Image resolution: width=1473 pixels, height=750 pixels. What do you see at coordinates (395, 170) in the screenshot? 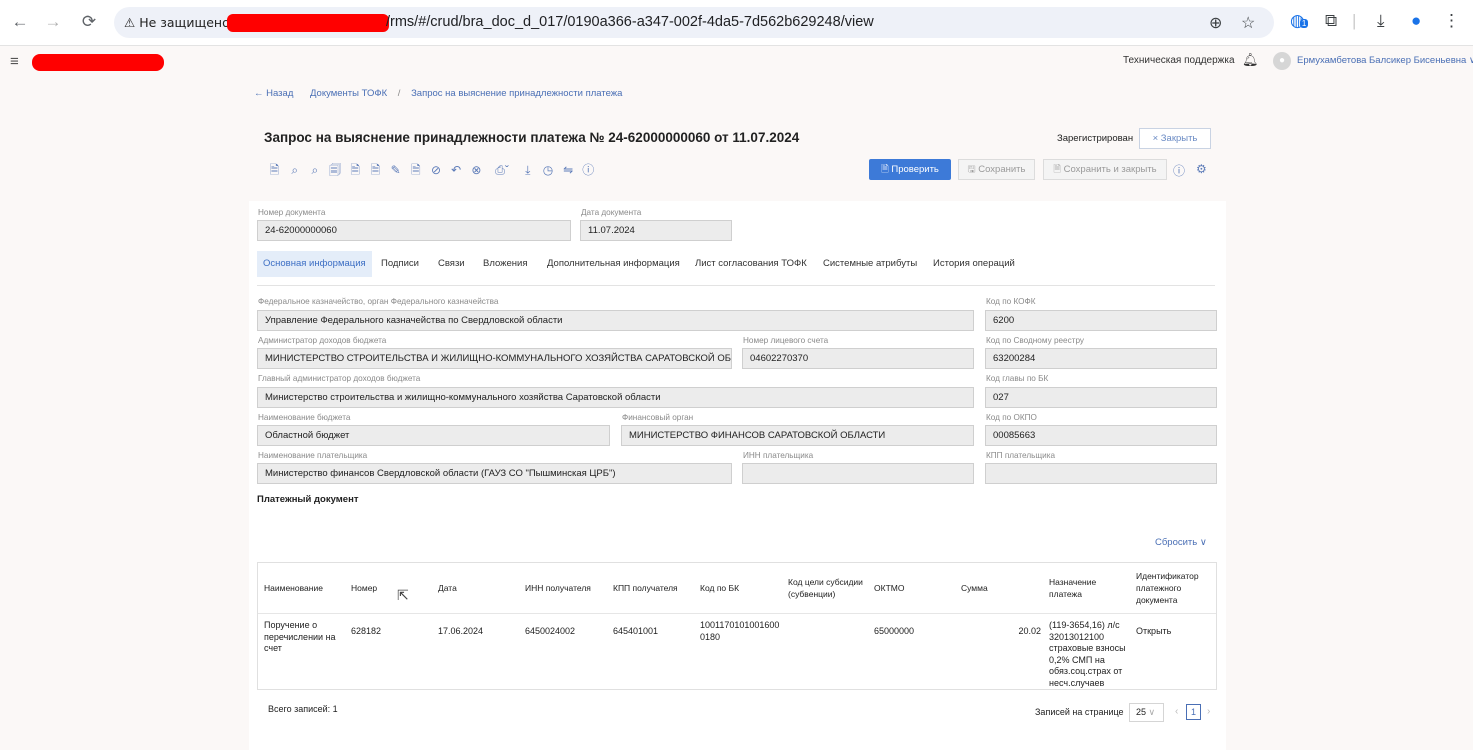
I see `signature-icon: ✎` at bounding box center [395, 170].